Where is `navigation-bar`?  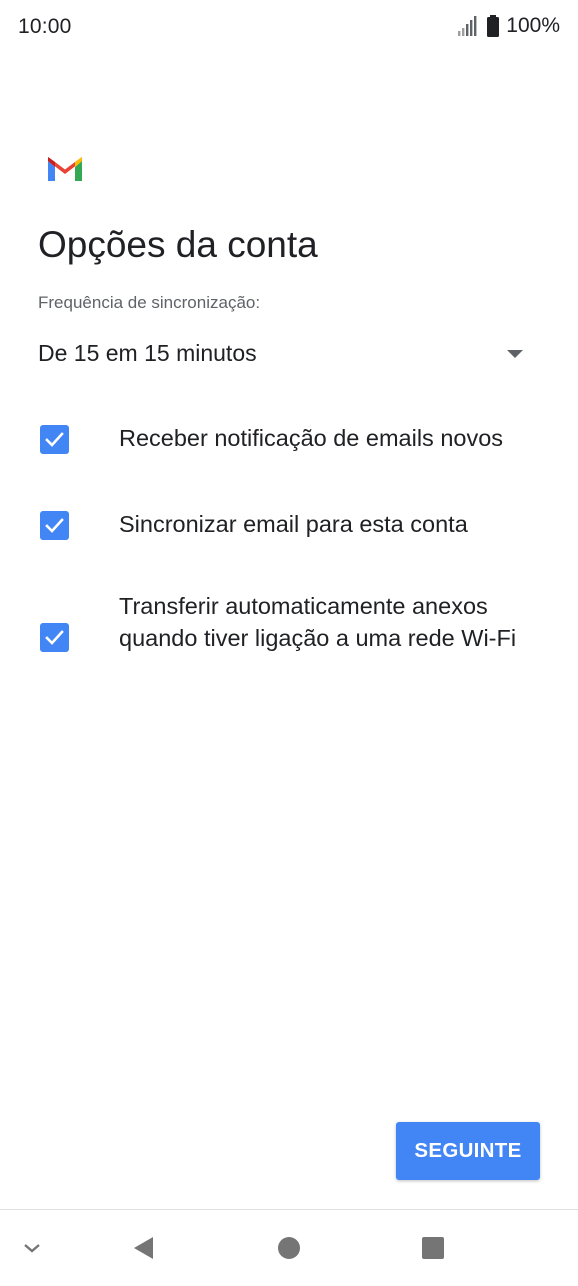 navigation-bar is located at coordinates (289, 1248).